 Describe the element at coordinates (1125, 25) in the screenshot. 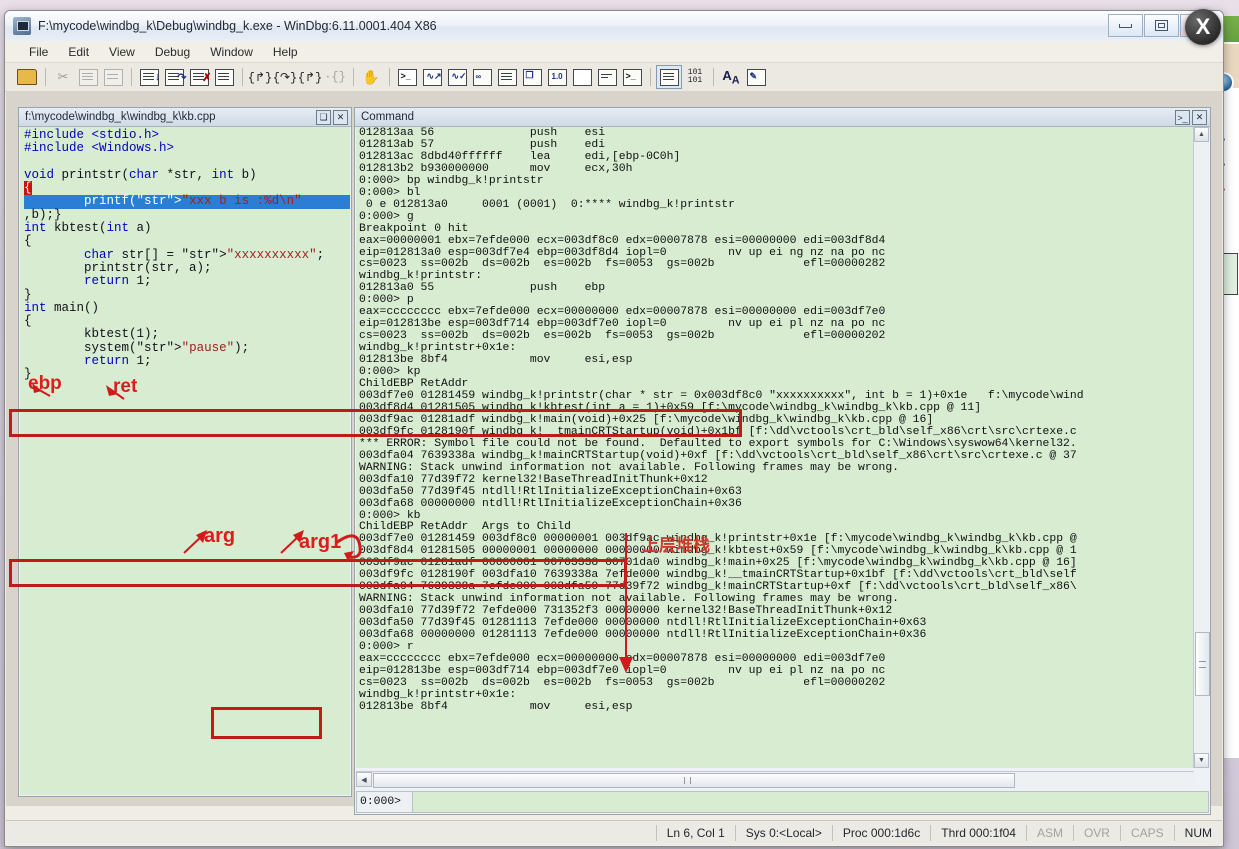

I see `minimize-button` at that location.